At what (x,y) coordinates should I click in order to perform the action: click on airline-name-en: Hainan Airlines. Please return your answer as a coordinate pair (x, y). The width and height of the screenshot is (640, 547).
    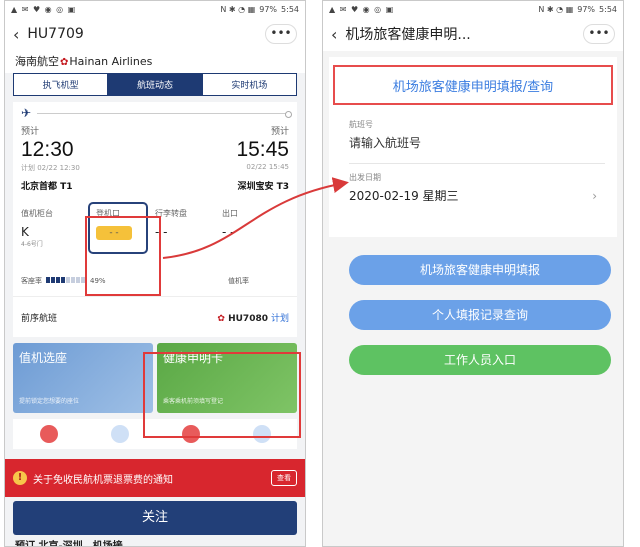
    Looking at the image, I should click on (111, 61).